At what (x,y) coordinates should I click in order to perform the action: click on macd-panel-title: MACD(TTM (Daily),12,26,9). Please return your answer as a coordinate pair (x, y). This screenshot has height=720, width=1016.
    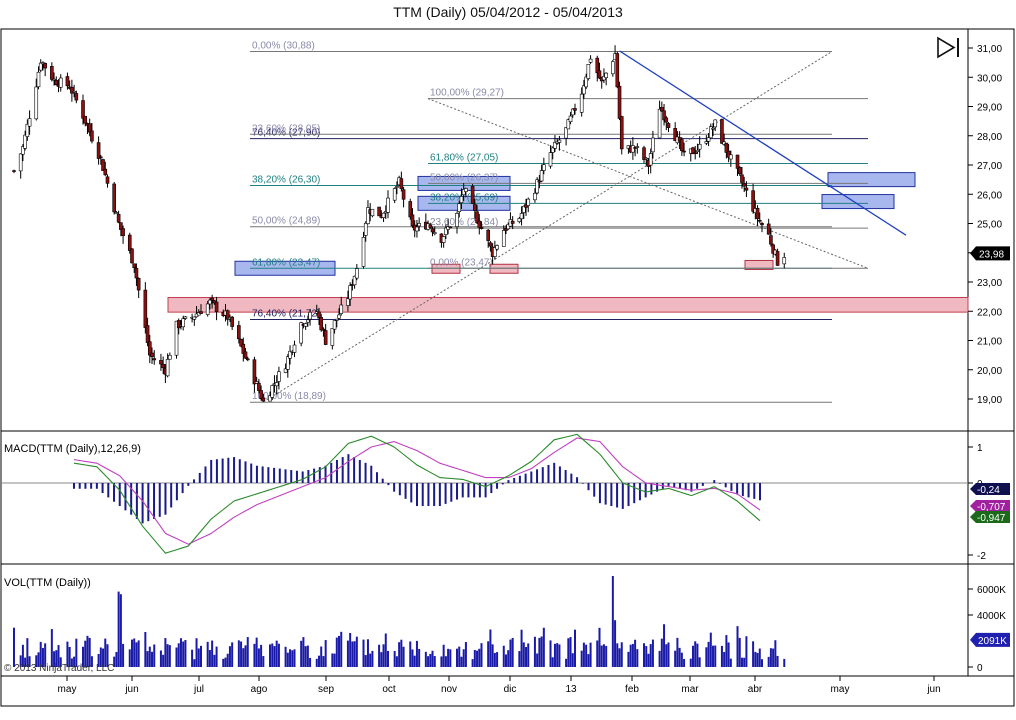
    Looking at the image, I should click on (72, 449).